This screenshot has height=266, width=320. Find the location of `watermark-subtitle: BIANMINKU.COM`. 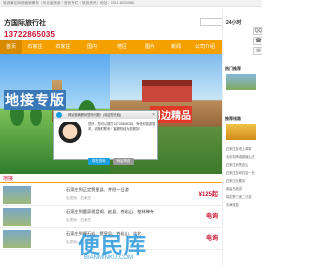

watermark-subtitle: BIANMINKU.COM is located at coordinates (109, 258).